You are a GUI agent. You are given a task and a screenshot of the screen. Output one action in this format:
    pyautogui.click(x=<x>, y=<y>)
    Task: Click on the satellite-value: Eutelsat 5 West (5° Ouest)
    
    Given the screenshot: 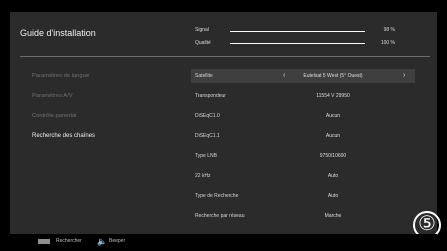 What is the action you would take?
    pyautogui.click(x=333, y=76)
    